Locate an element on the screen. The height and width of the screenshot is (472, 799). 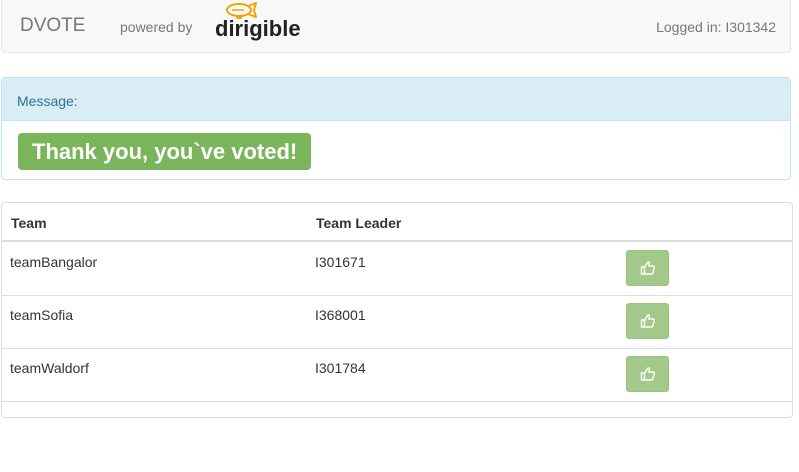
team-leader-cell: I301671 is located at coordinates (340, 262).